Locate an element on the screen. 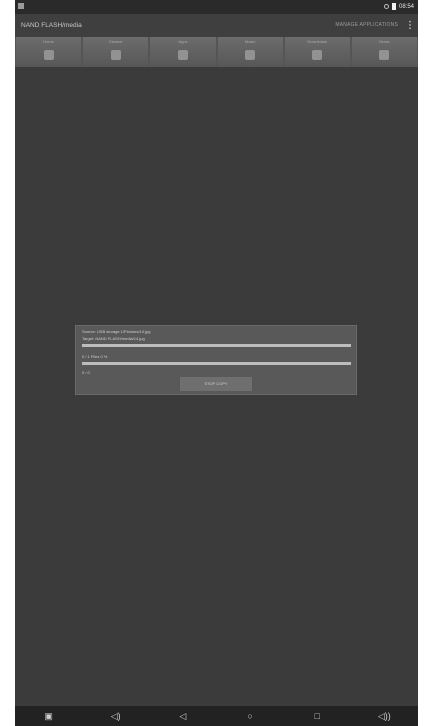  home-icon is located at coordinates (48, 55).